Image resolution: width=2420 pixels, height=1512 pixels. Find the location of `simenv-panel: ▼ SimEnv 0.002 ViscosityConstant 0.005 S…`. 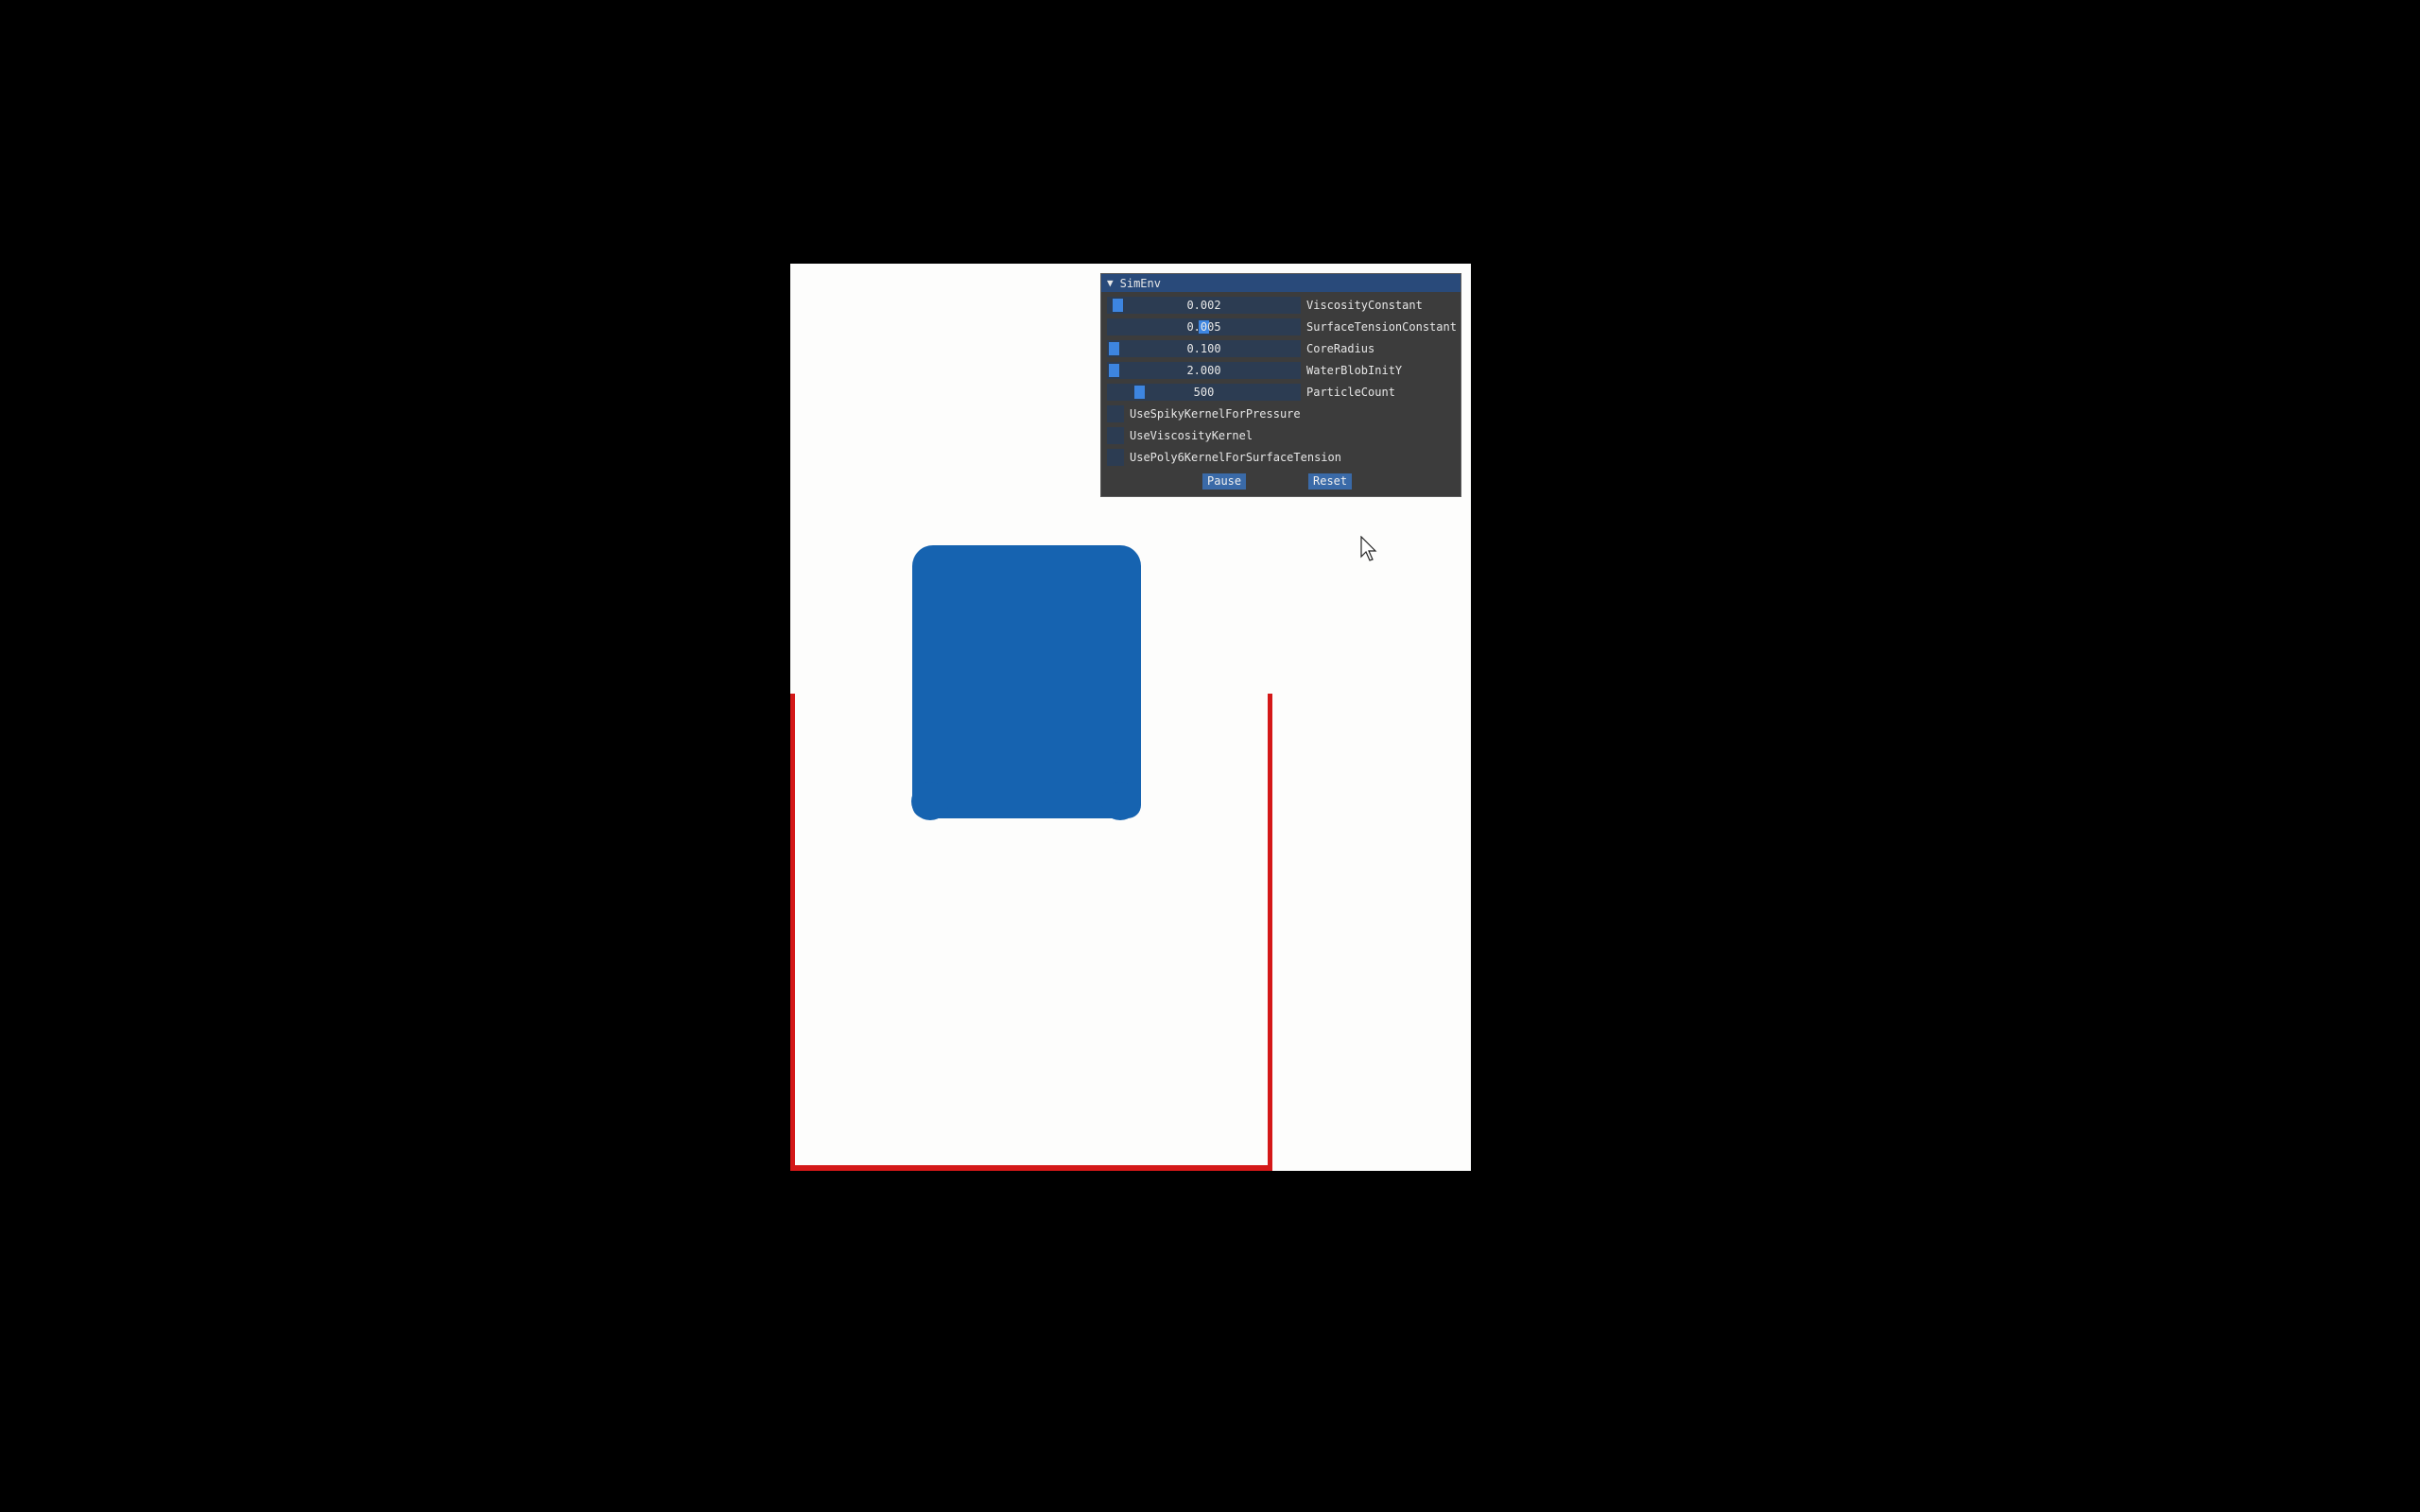

simenv-panel: ▼ SimEnv 0.002 ViscosityConstant 0.005 S… is located at coordinates (1281, 385).